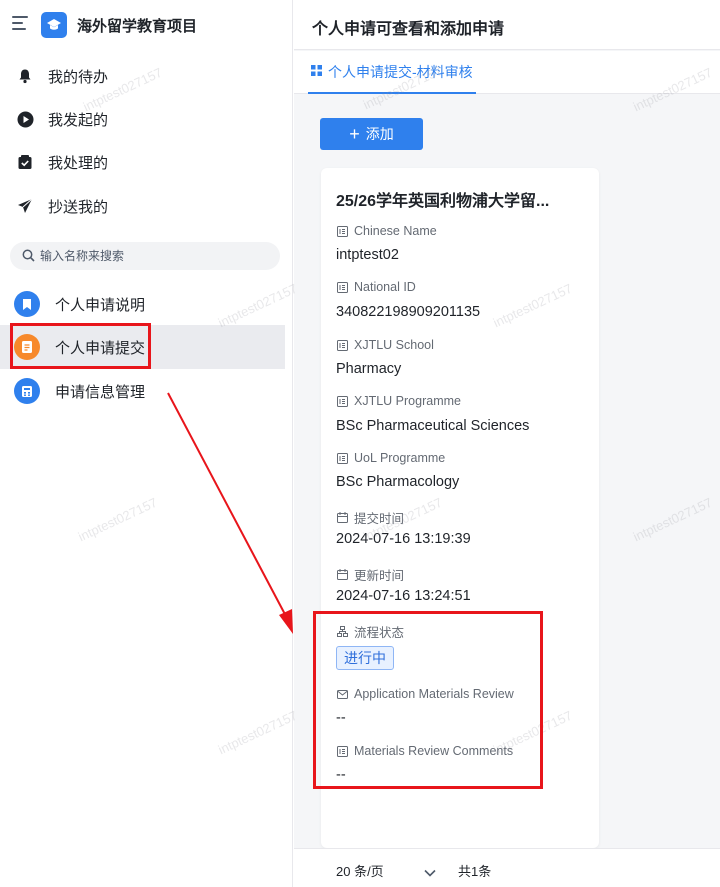 The width and height of the screenshot is (720, 887). I want to click on field-label-xjtlu-school: XJTLU School, so click(385, 345).